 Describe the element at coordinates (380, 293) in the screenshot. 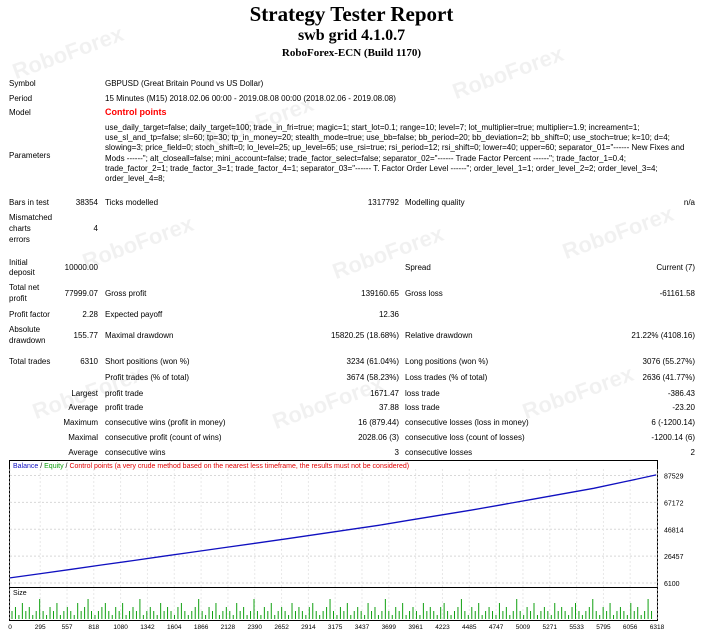

I see `grossprofit-value: 139160.65` at that location.